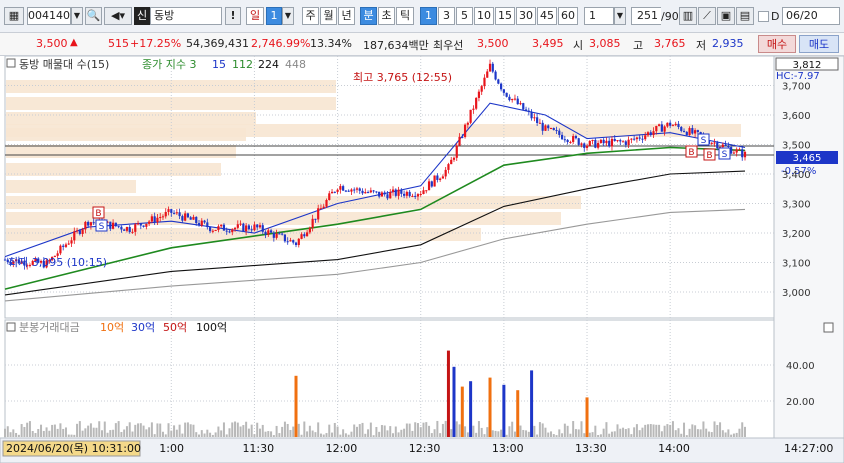 The height and width of the screenshot is (463, 844). What do you see at coordinates (548, 43) in the screenshot?
I see `best-bid: 3,495` at bounding box center [548, 43].